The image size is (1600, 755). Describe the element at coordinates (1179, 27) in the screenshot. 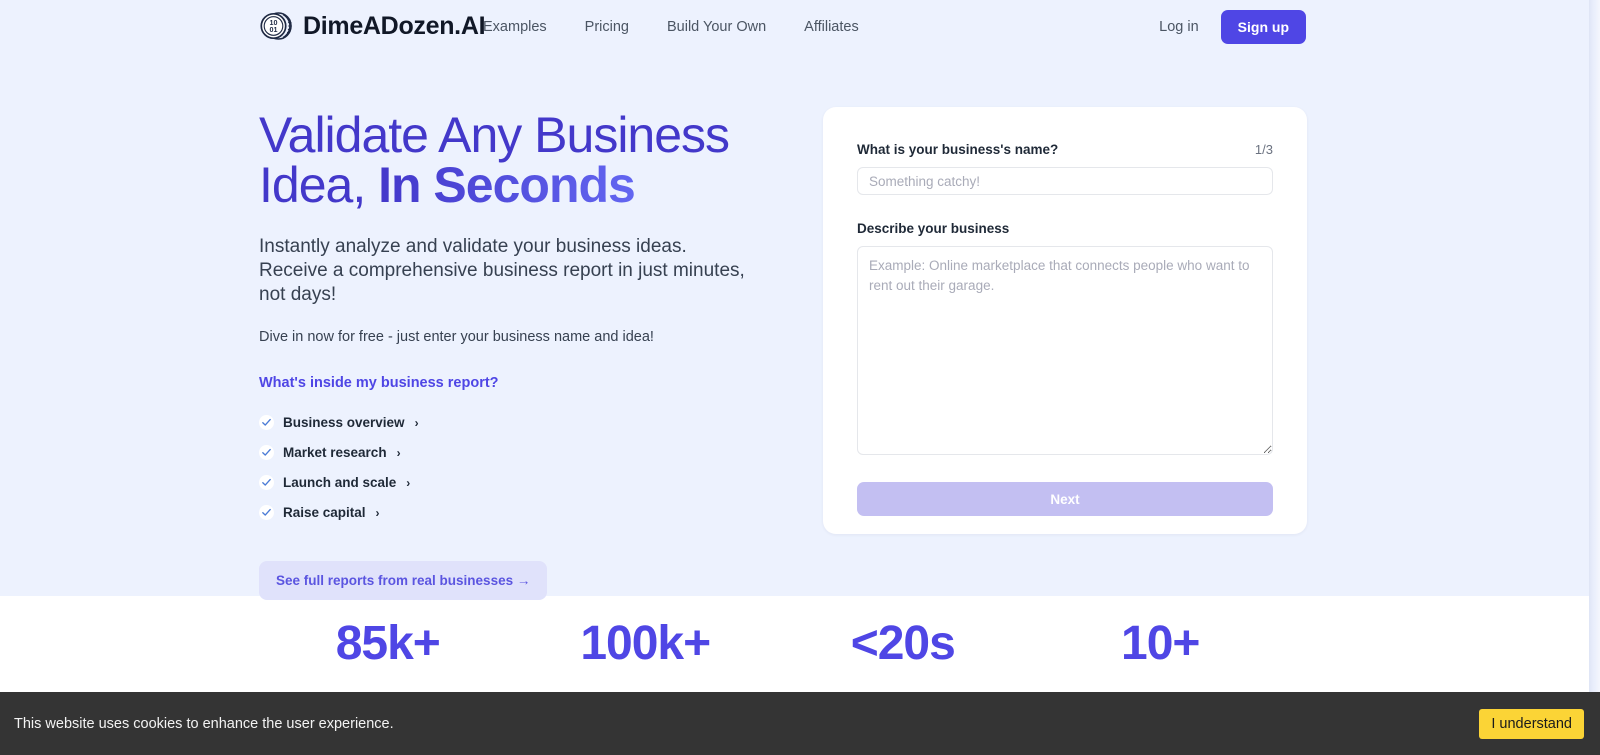

I see `login-link: Log in` at that location.